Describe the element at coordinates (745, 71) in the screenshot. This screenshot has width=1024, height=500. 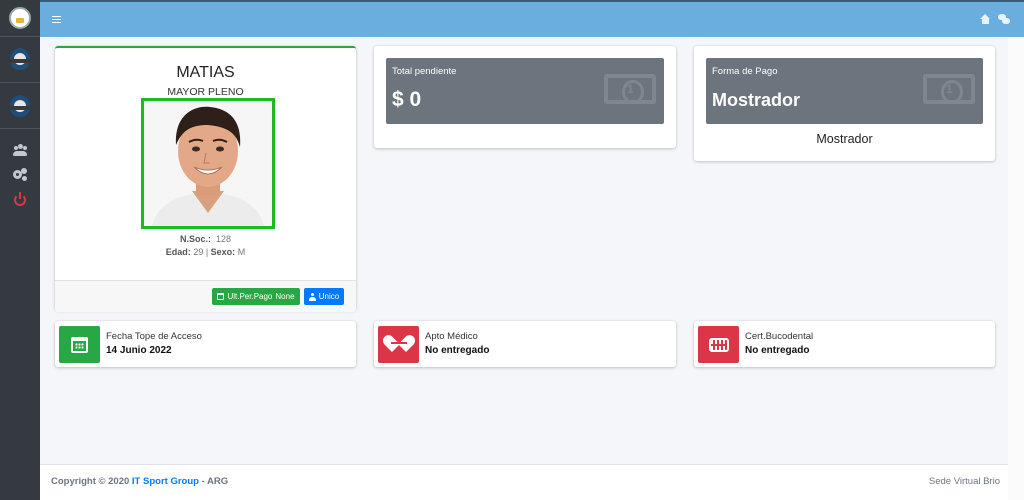
I see `payment-method-label: Forma de Pago` at that location.